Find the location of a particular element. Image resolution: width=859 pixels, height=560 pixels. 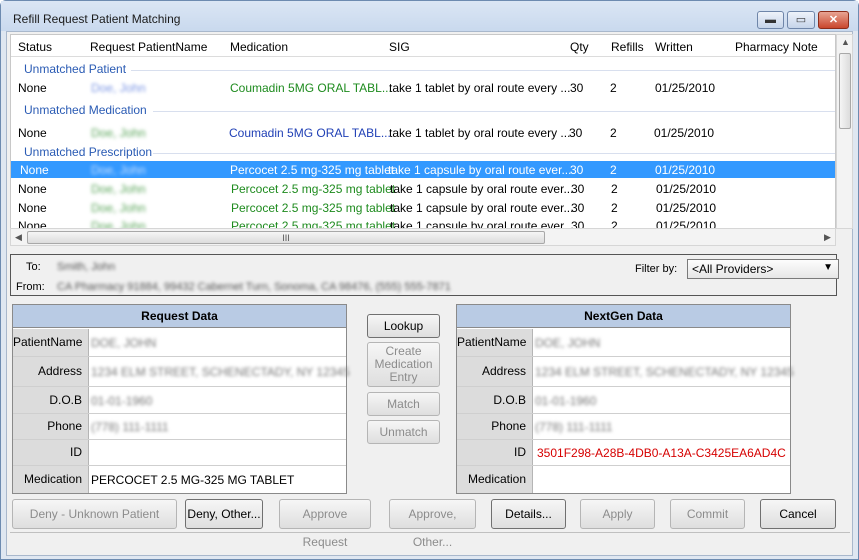

request-row-id: ID is located at coordinates (179, 453).